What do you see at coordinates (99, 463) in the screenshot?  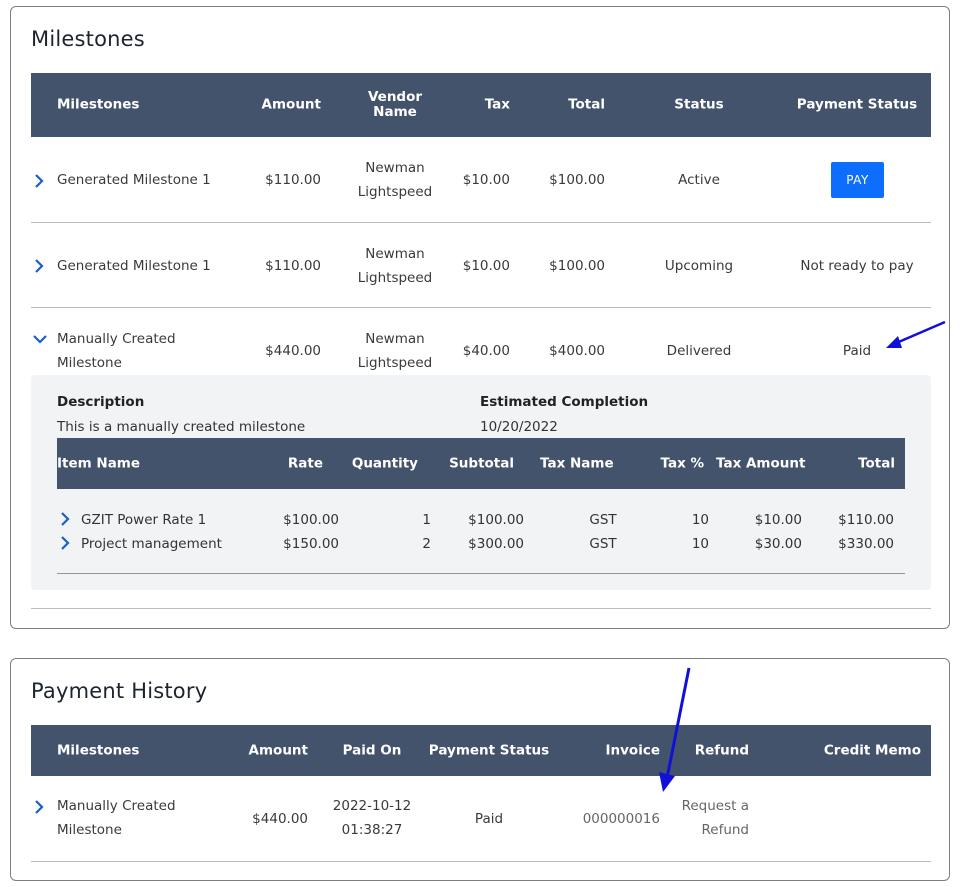 I see `col-item-name: Item Name` at bounding box center [99, 463].